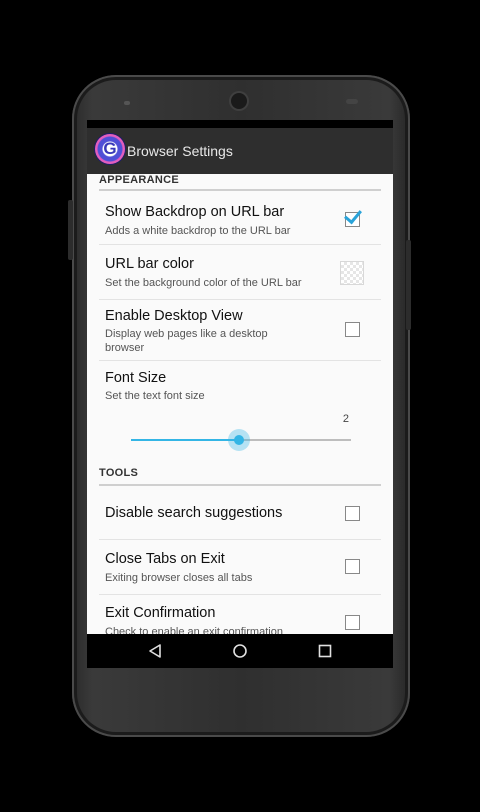 This screenshot has width=480, height=812. Describe the element at coordinates (240, 151) in the screenshot. I see `action-bar: G Browser Settings` at that location.